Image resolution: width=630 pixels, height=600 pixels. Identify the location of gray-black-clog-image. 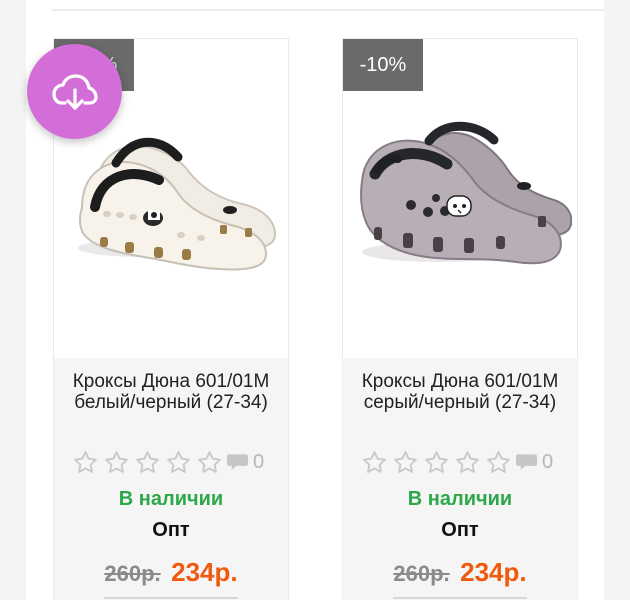
(461, 194).